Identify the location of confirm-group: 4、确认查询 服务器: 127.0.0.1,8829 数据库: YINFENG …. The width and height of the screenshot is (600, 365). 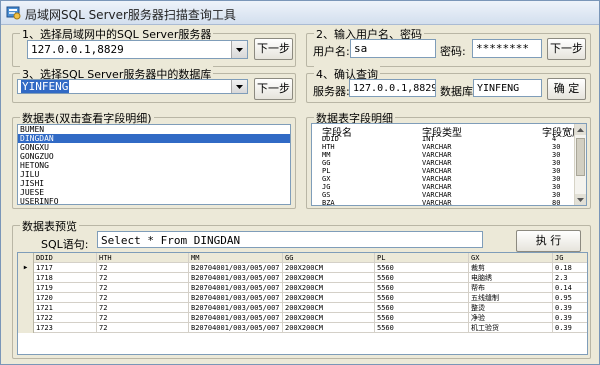
(448, 84).